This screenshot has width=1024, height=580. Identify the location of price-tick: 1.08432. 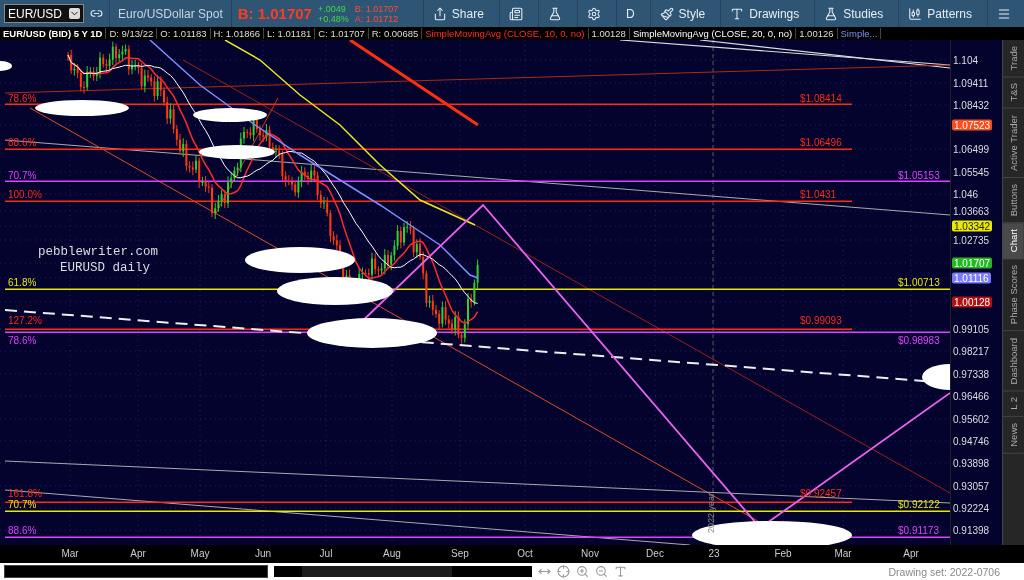
(971, 105).